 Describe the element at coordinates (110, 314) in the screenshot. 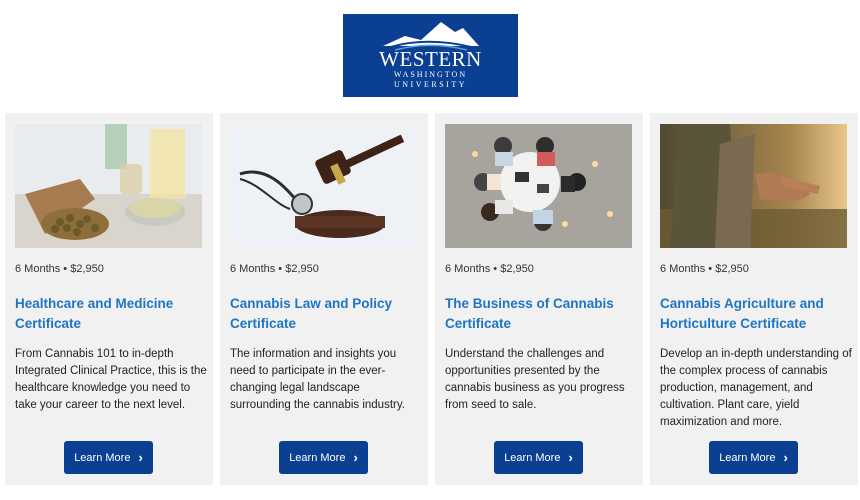

I see `program-title: Healthcare and Medicine Certificate` at that location.